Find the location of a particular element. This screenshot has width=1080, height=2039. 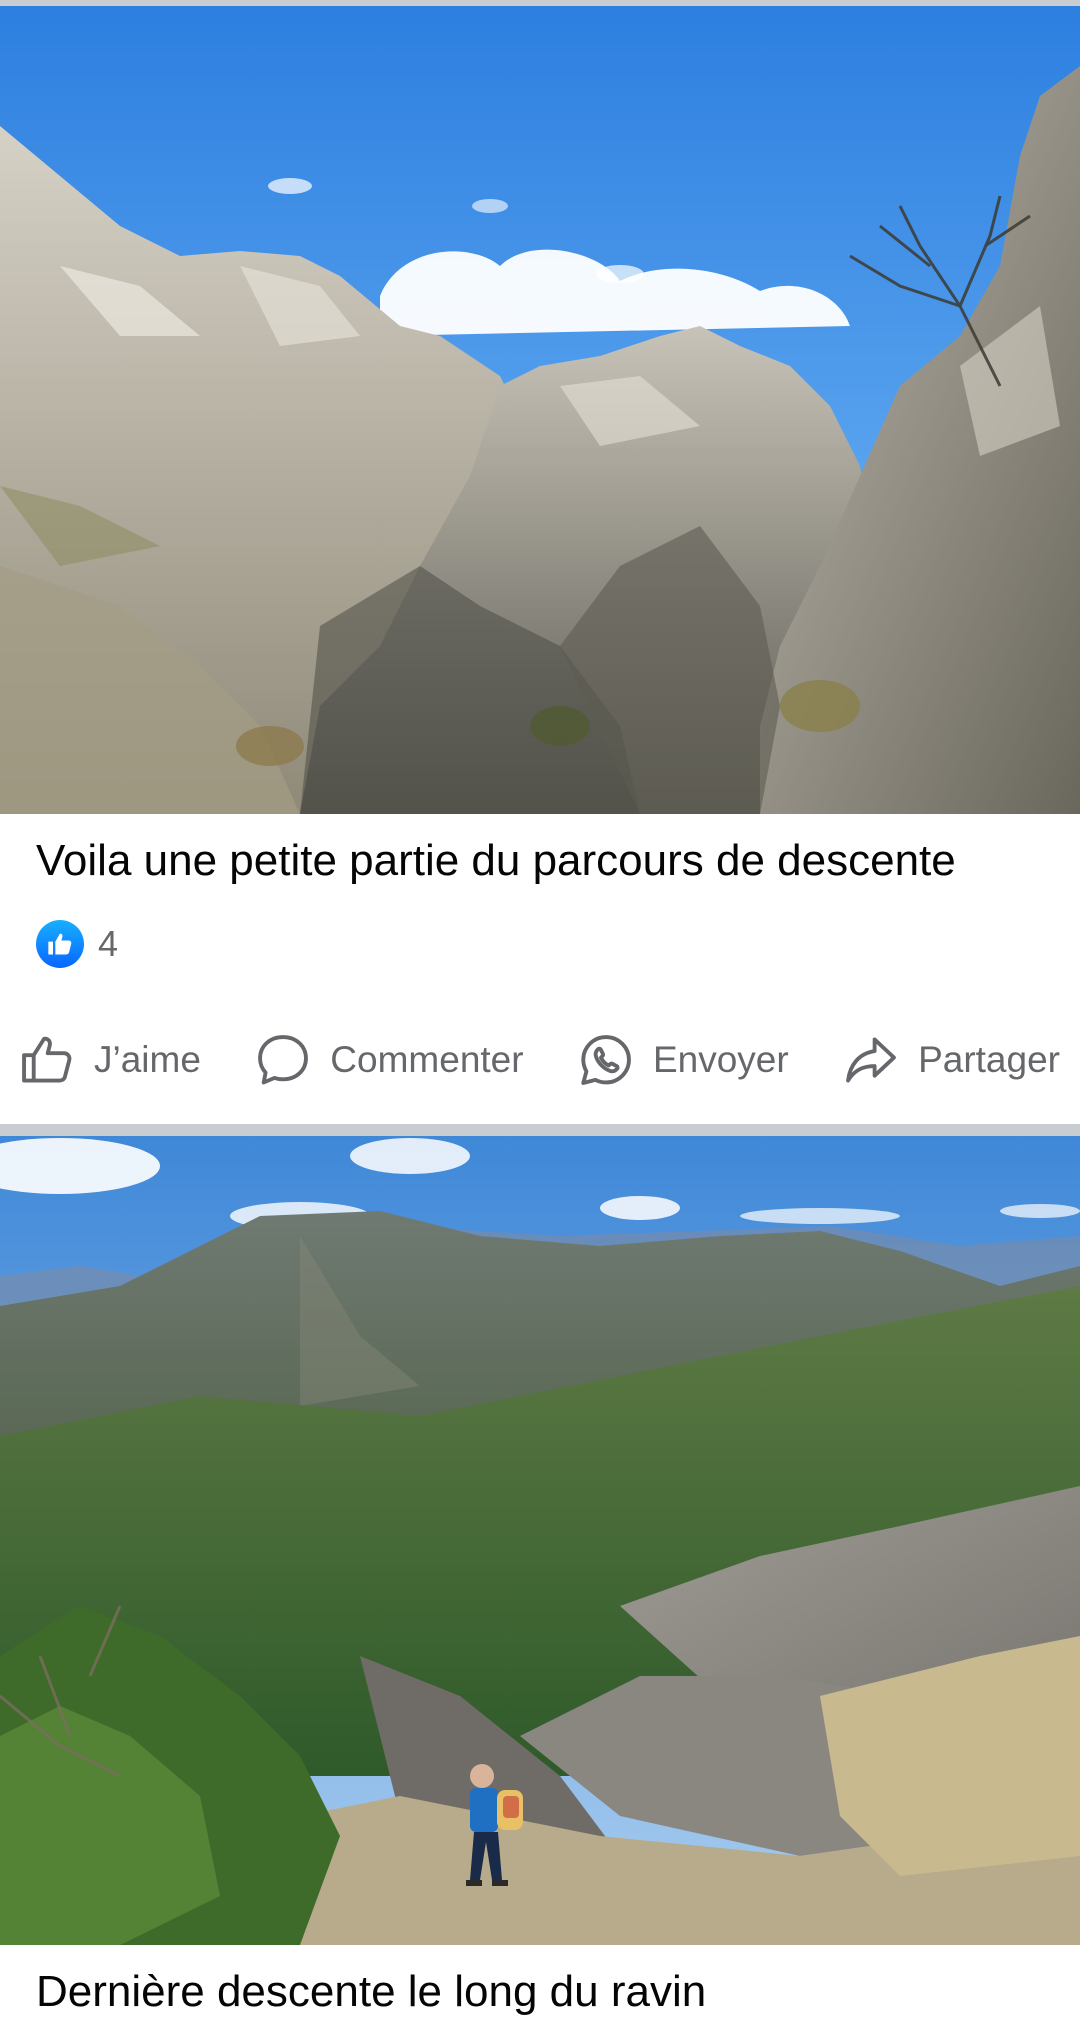

whatsapp-icon is located at coordinates (606, 1060).